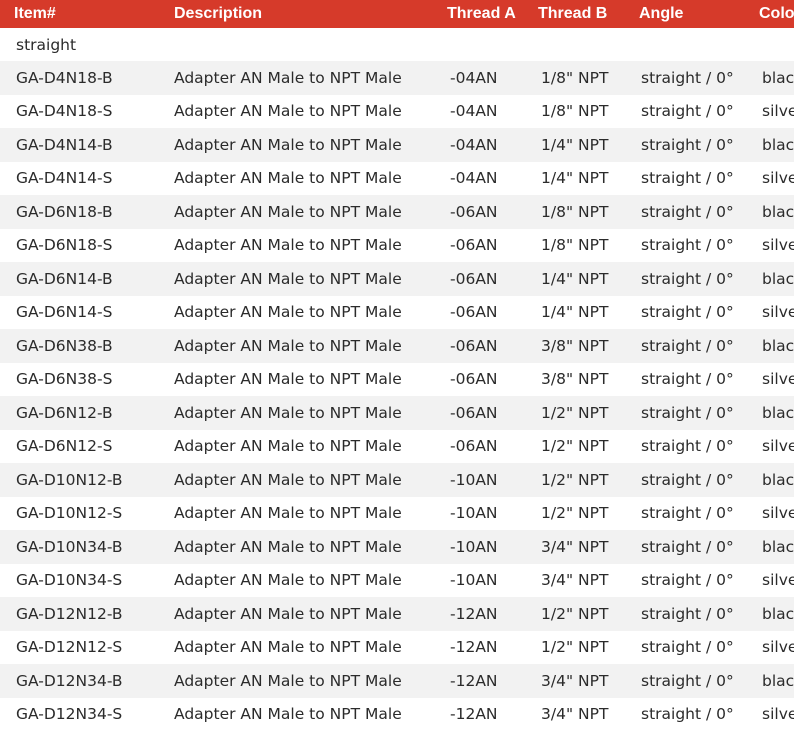 This screenshot has height=740, width=794. Describe the element at coordinates (87, 14) in the screenshot. I see `header-item: Item#` at that location.